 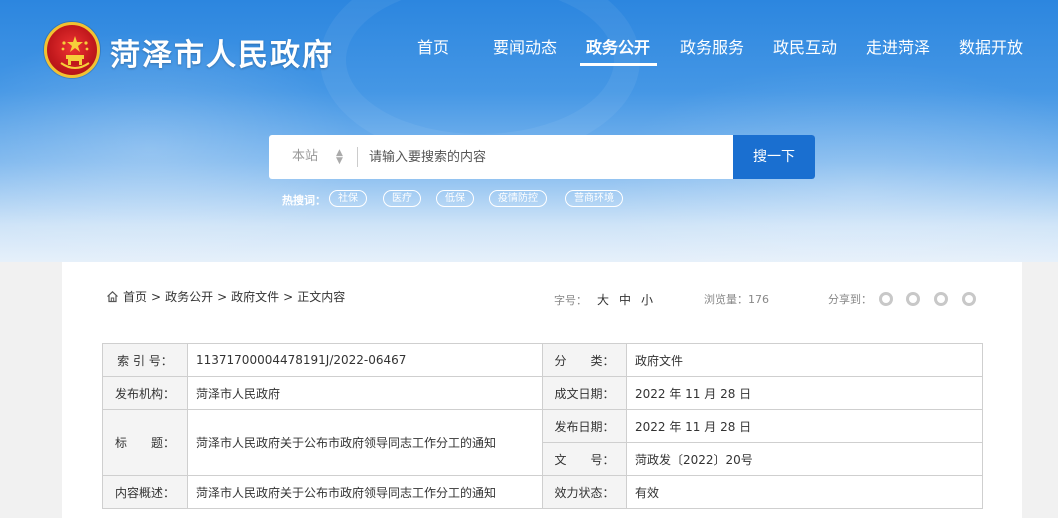 What do you see at coordinates (339, 157) in the screenshot?
I see `updown-arrow-icon: ▲ ▼` at bounding box center [339, 157].